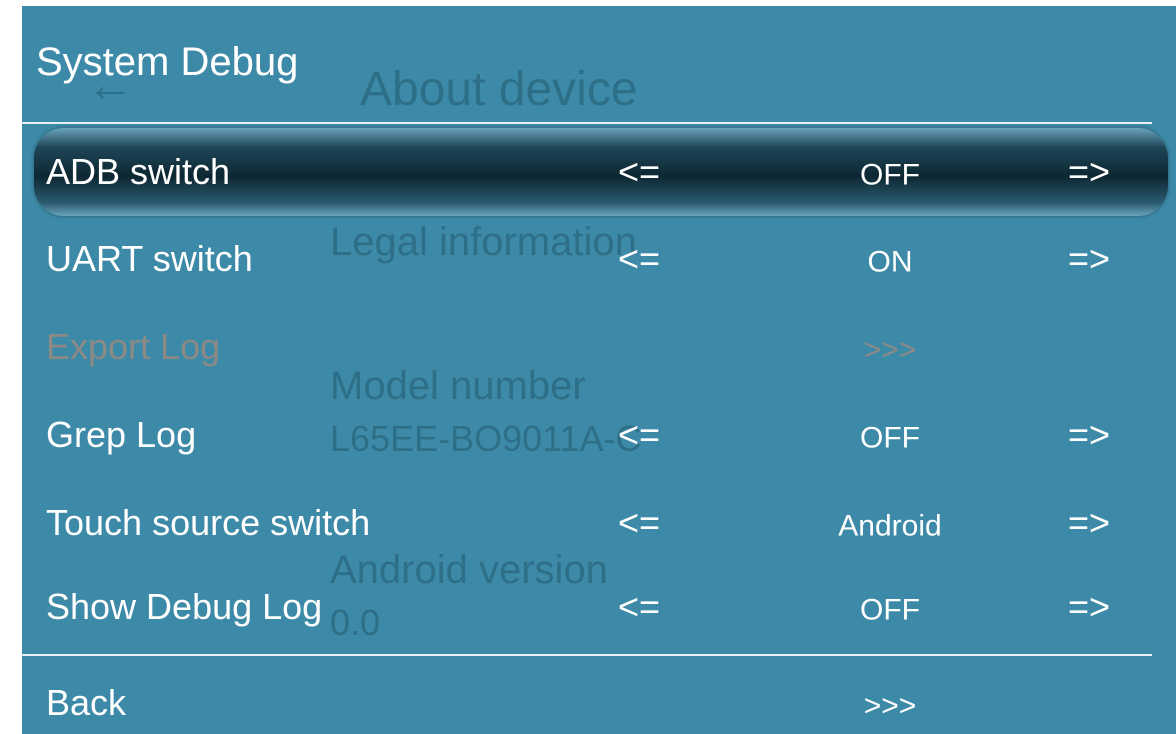 Image resolution: width=1176 pixels, height=734 pixels. Describe the element at coordinates (890, 262) in the screenshot. I see `uart-switch-value: ON` at that location.